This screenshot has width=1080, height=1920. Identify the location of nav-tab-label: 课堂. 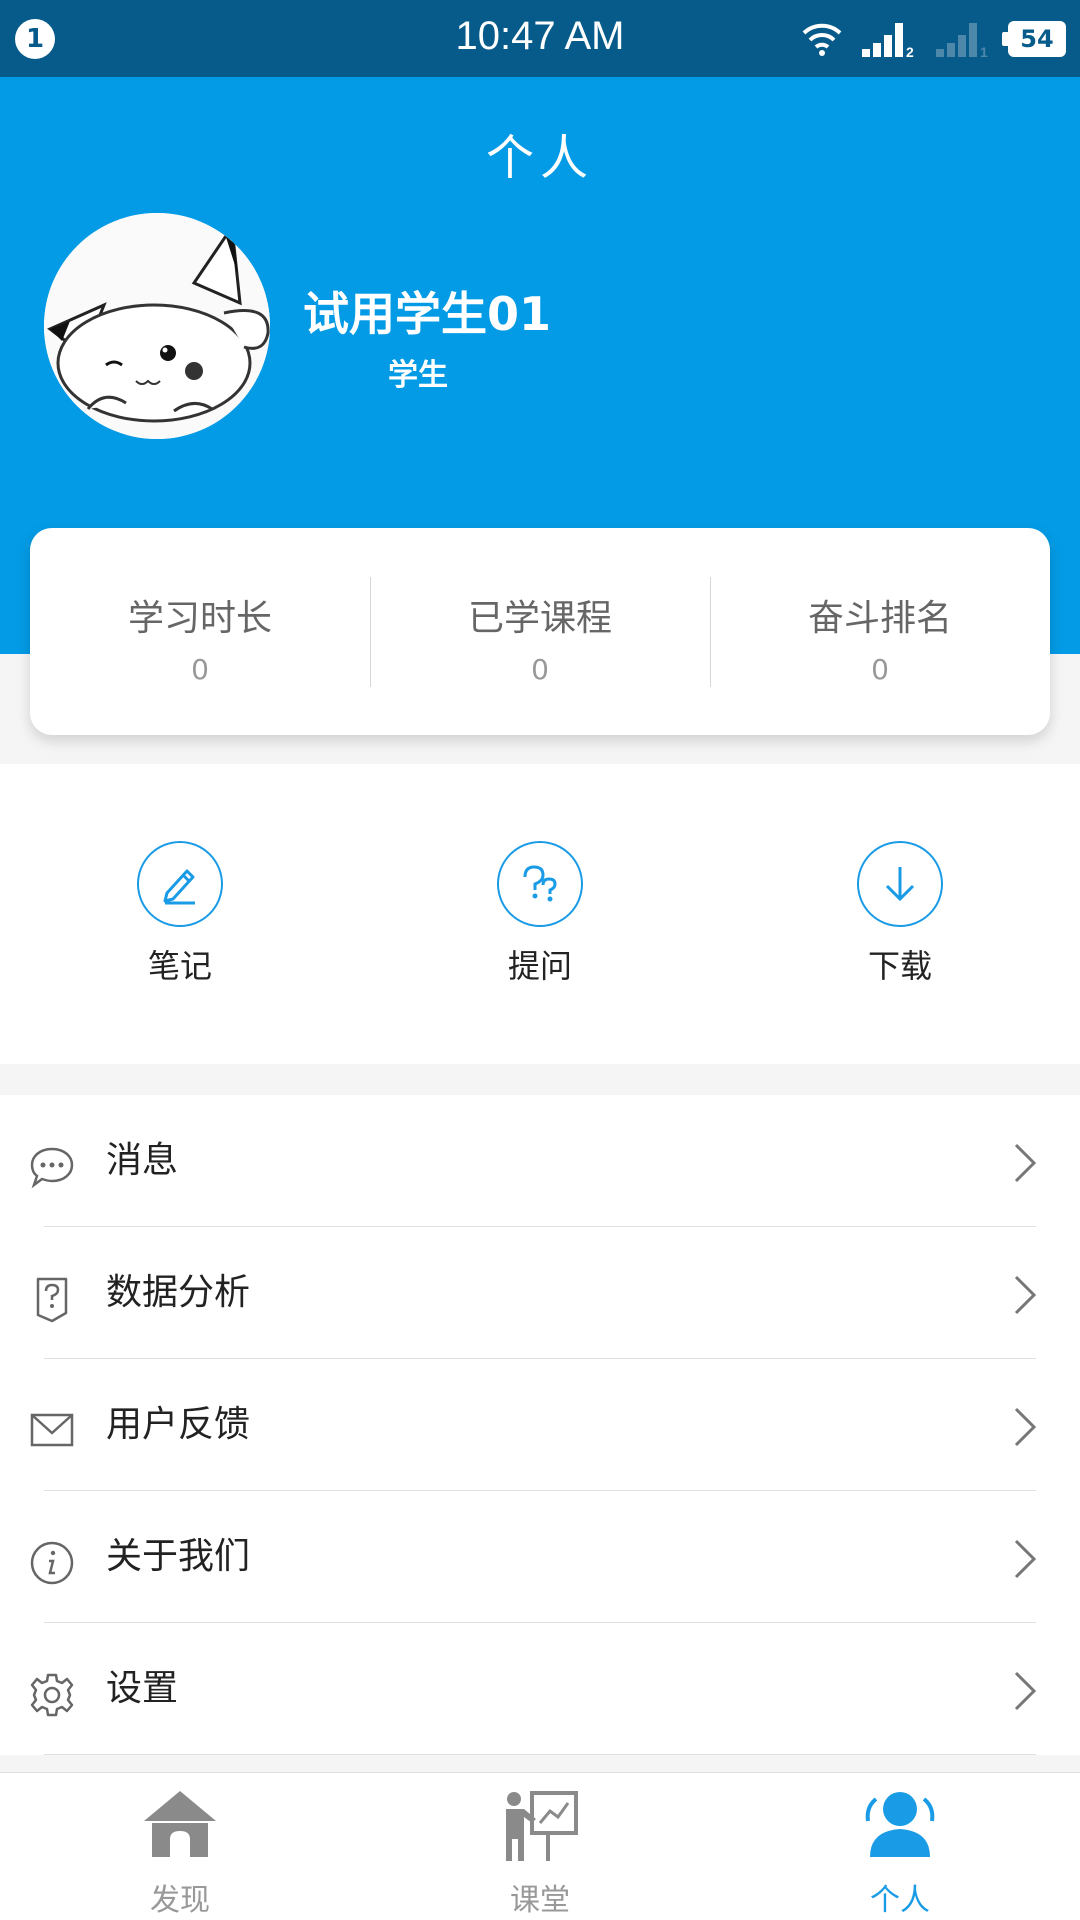
(540, 1900).